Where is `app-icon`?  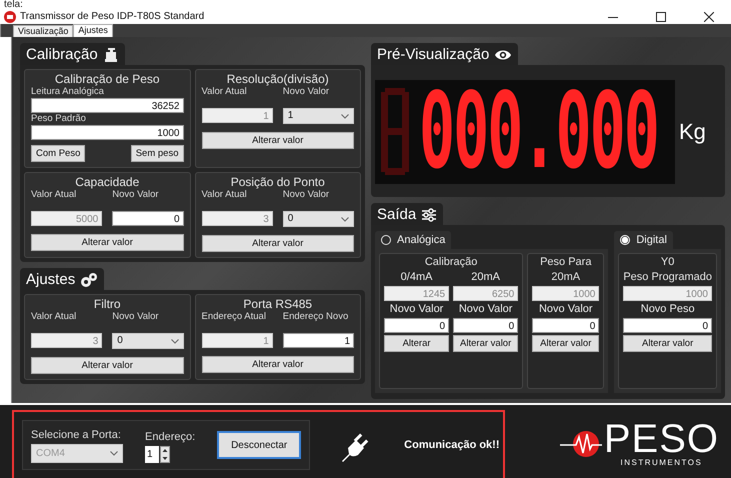 app-icon is located at coordinates (10, 16).